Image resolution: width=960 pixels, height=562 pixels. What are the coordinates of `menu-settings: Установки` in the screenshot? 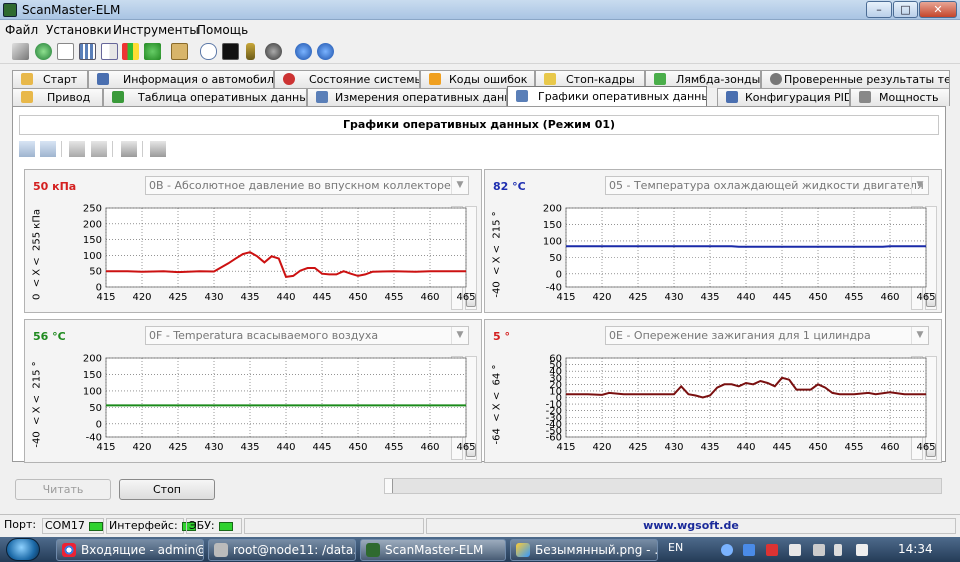 It's located at (79, 30).